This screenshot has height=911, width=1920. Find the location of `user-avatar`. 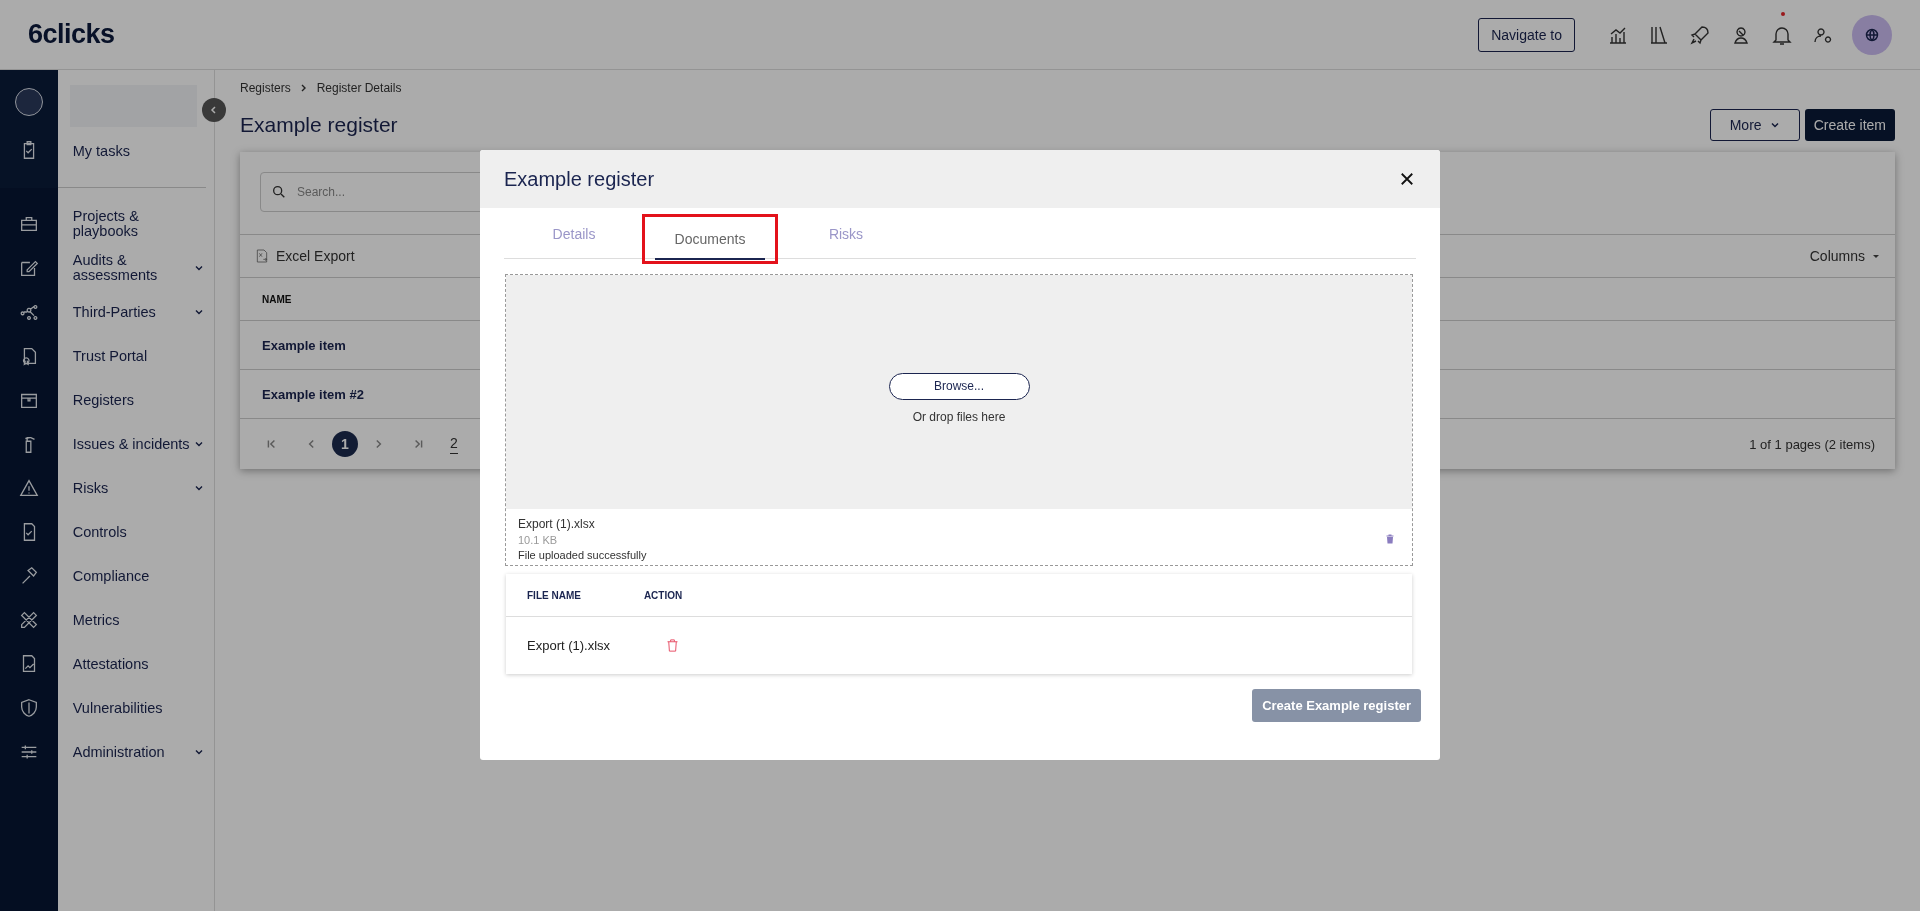

user-avatar is located at coordinates (28, 102).